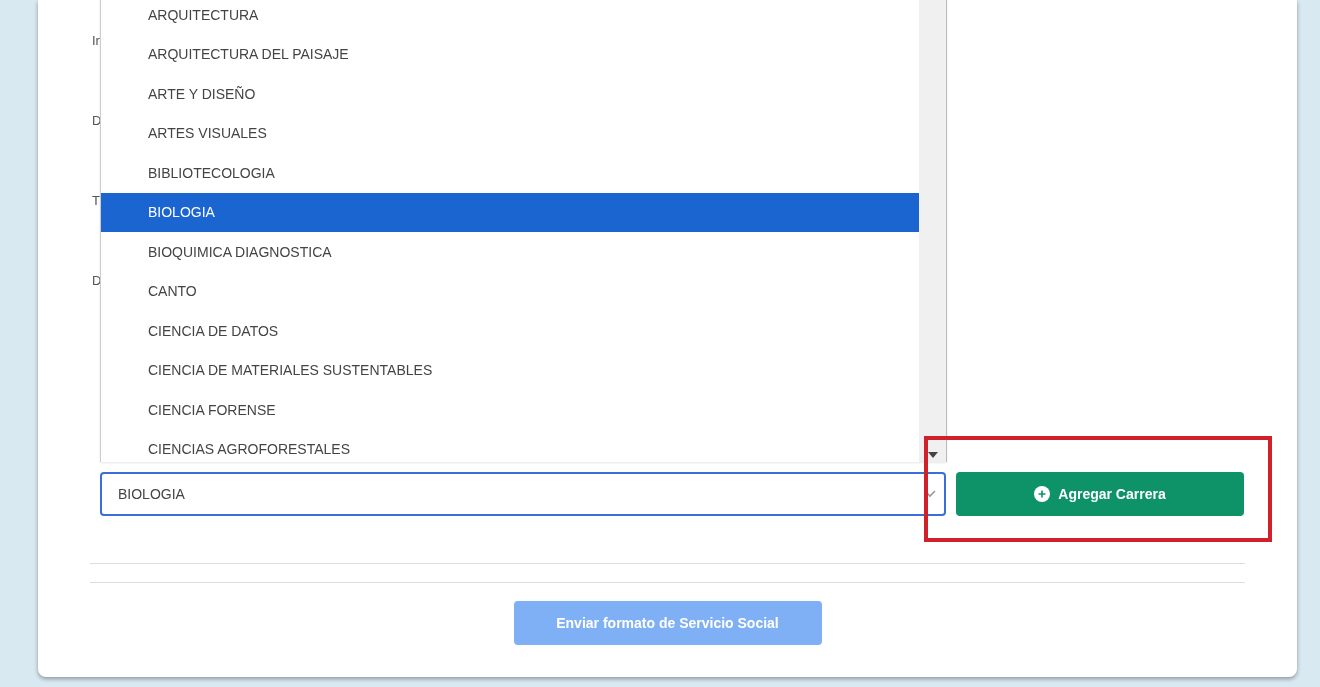 This screenshot has height=687, width=1320. Describe the element at coordinates (1100, 494) in the screenshot. I see `add-career-button: Agregar Carrera` at that location.